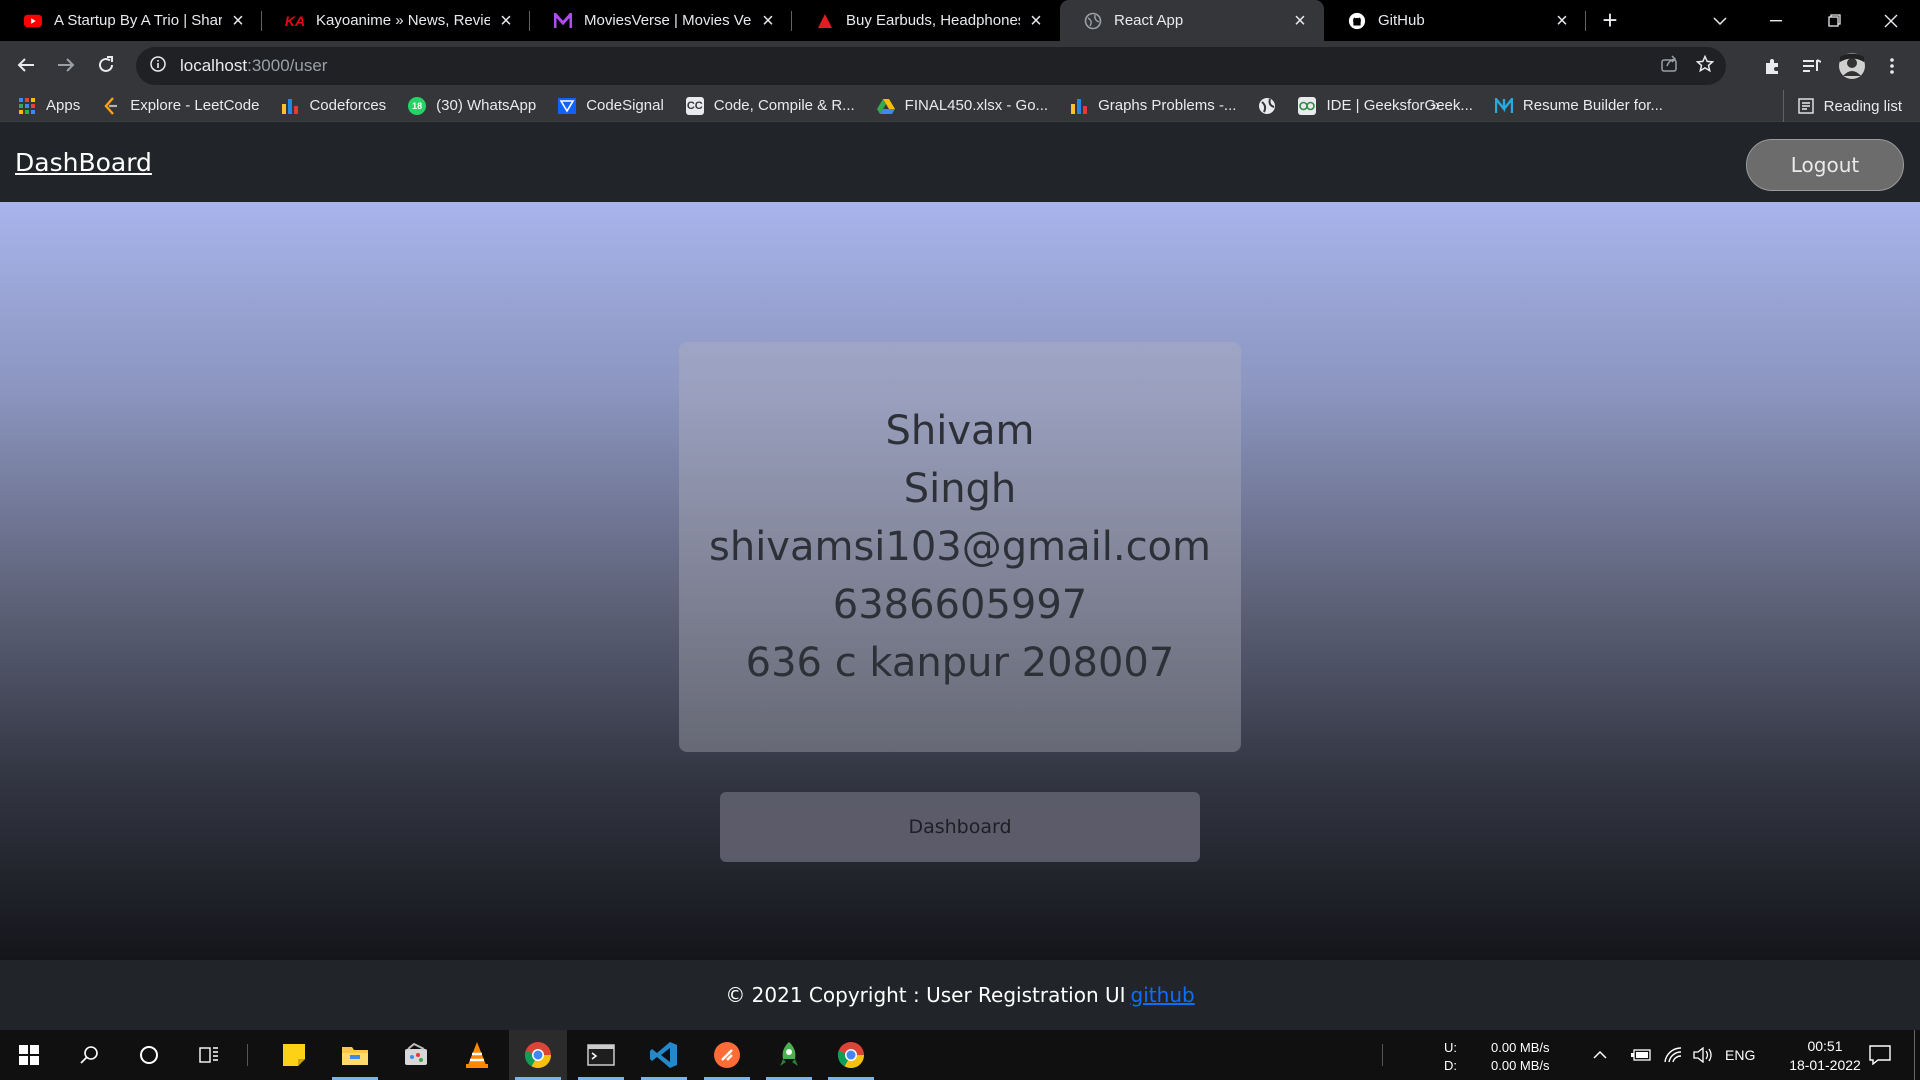 This screenshot has height=1080, width=1920. What do you see at coordinates (1891, 20) in the screenshot?
I see `close-window-icon` at bounding box center [1891, 20].